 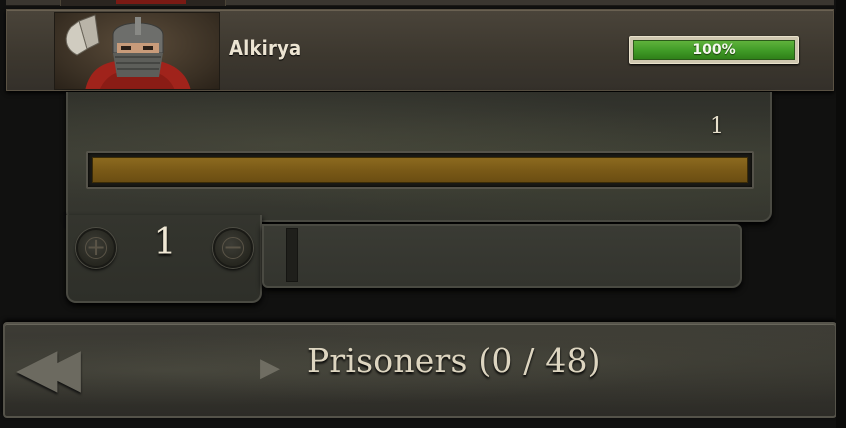 I want to click on health-bar-frame: 100%, so click(x=714, y=50).